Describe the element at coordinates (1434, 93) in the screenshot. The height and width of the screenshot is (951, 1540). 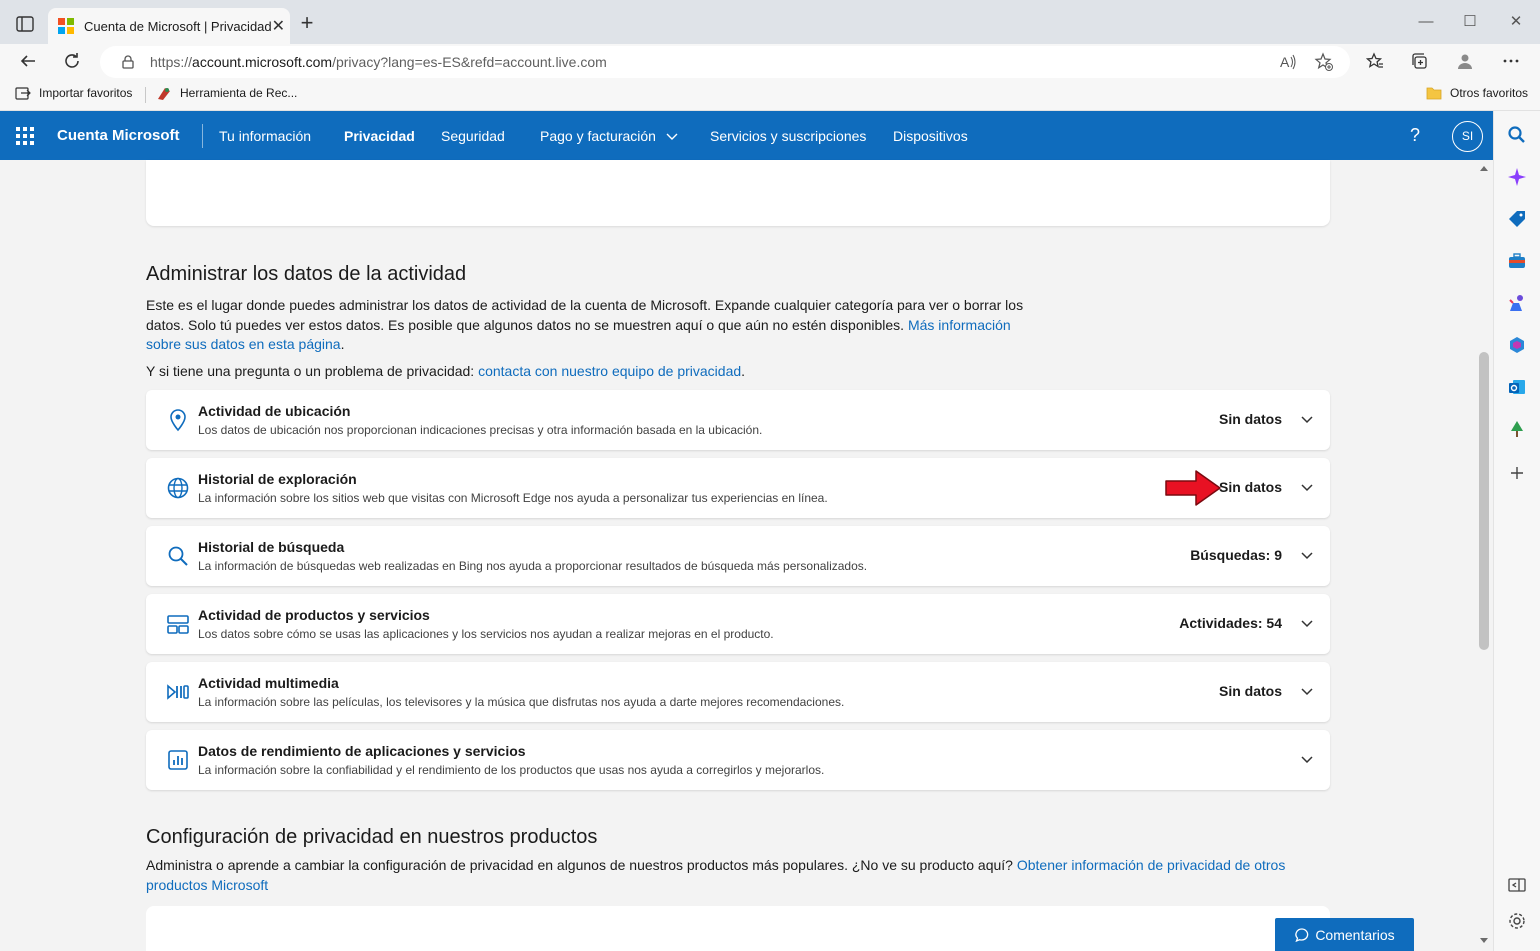
I see `folder-icon` at that location.